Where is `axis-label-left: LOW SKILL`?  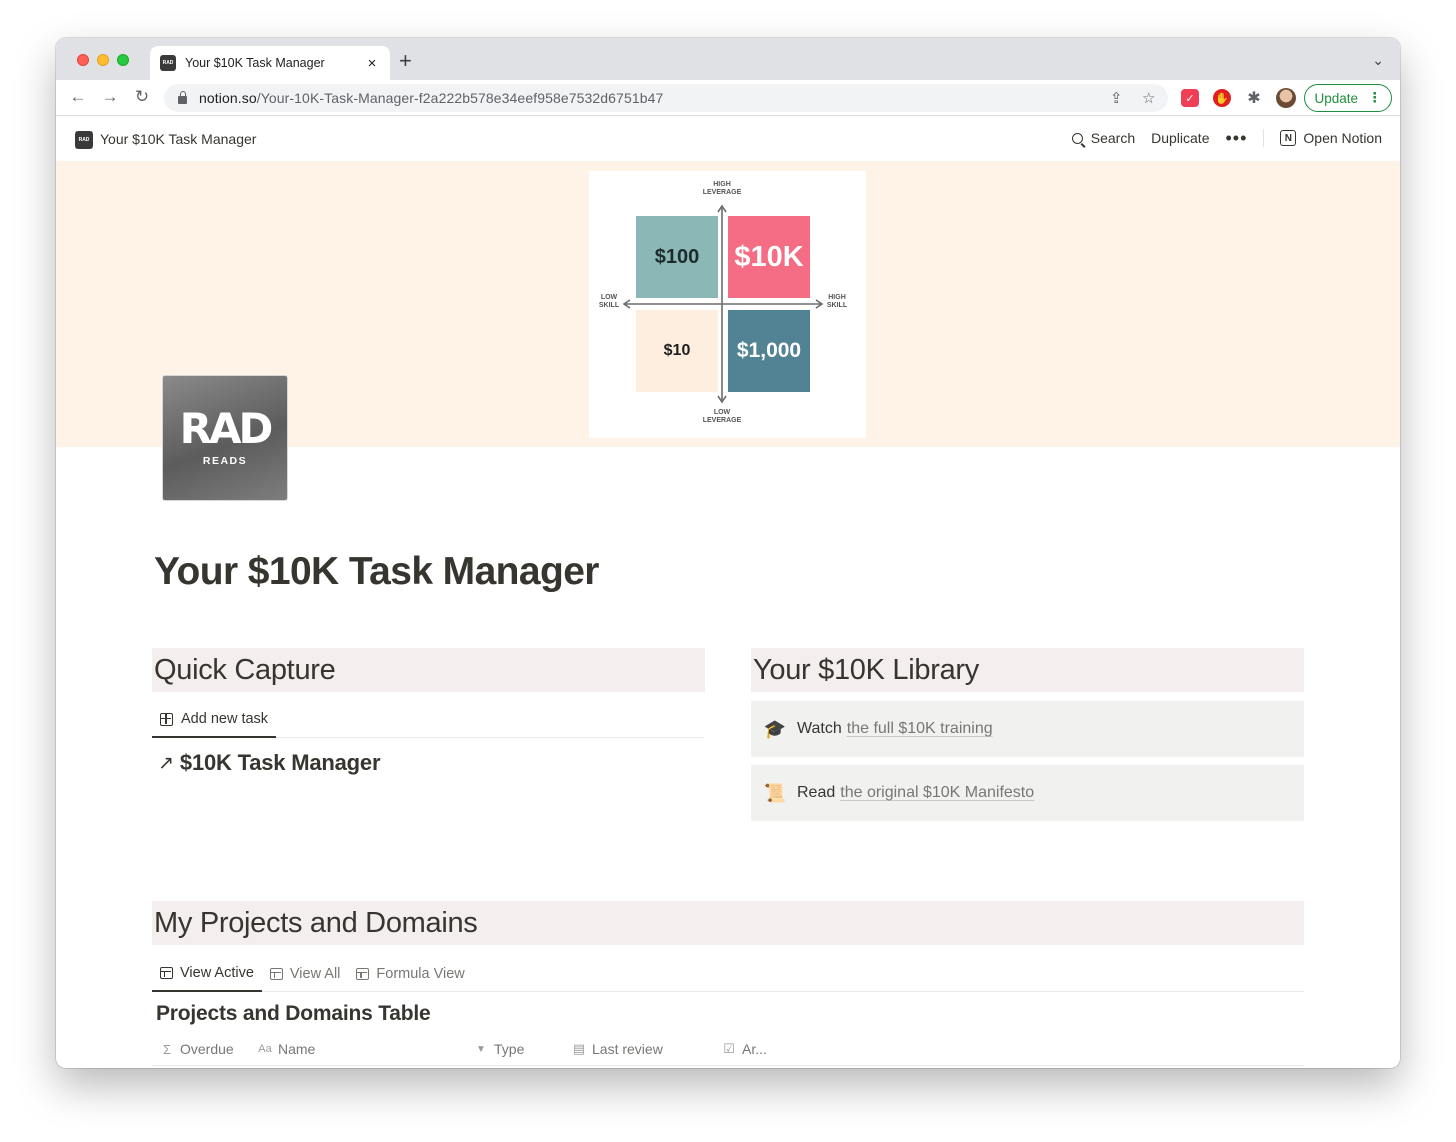 axis-label-left: LOW SKILL is located at coordinates (609, 302).